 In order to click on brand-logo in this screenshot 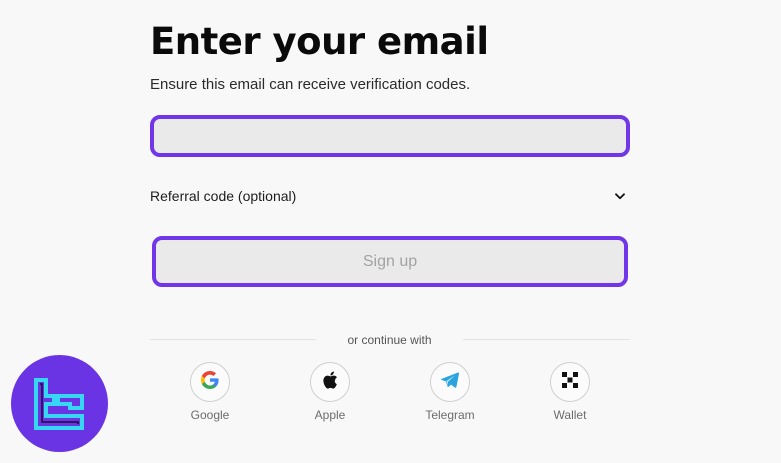, I will do `click(59, 403)`.